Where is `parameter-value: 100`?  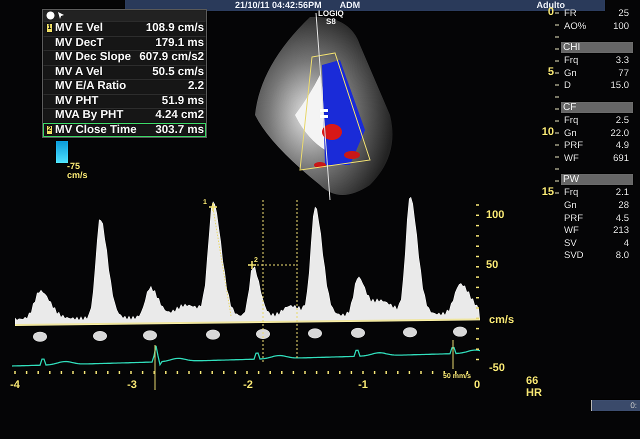 parameter-value: 100 is located at coordinates (621, 27).